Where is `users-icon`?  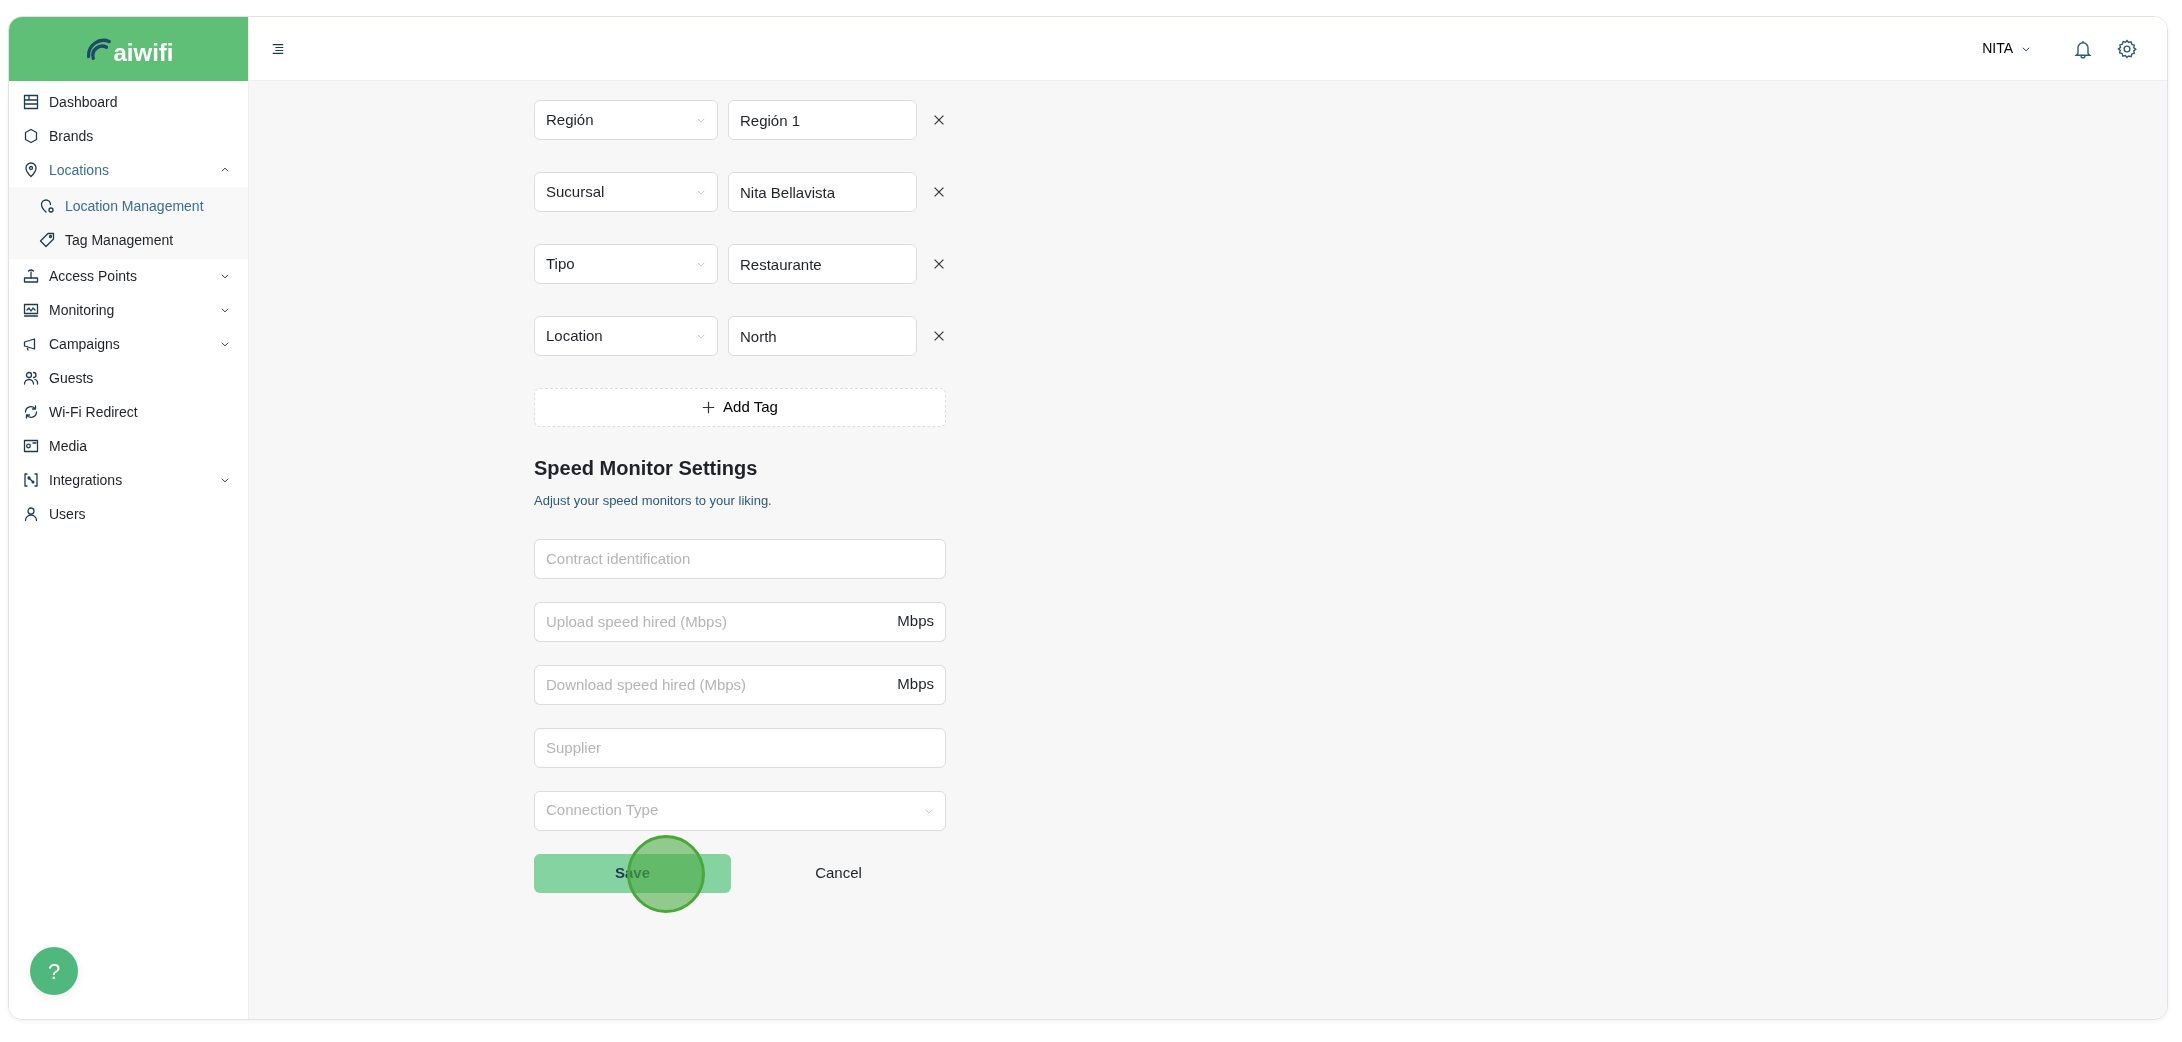
users-icon is located at coordinates (31, 378).